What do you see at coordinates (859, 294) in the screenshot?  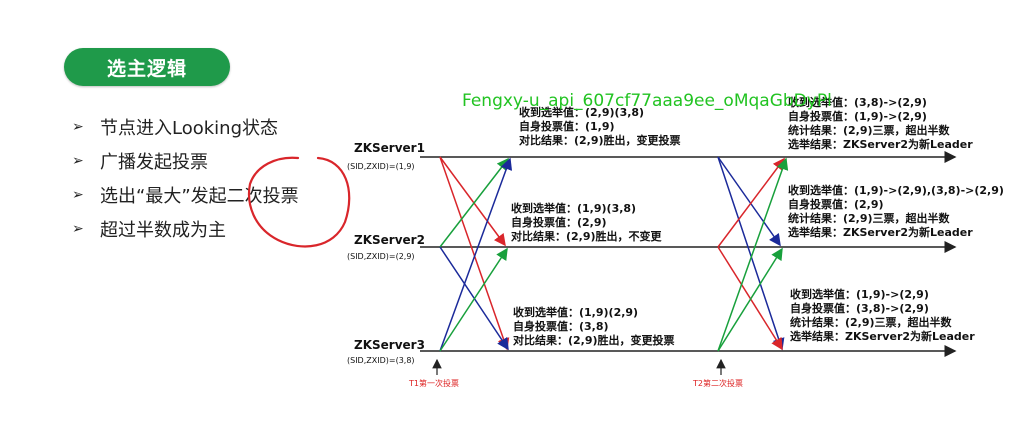 I see `received-votes: 收到选举值：(1,9)->(2,9)` at bounding box center [859, 294].